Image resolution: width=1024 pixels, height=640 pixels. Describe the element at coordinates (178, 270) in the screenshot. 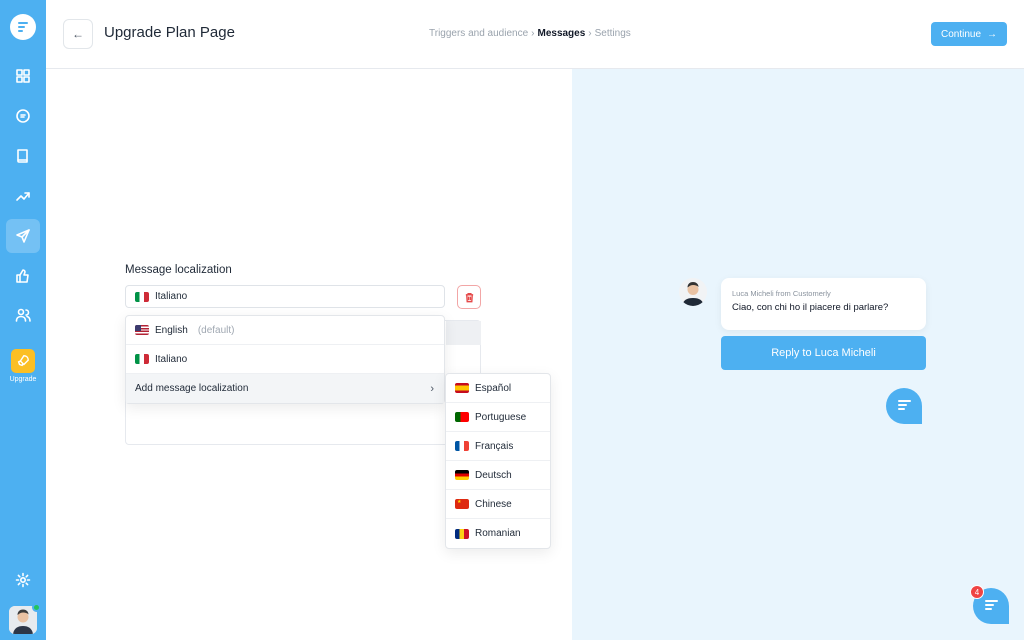

I see `localization-label: Message localization` at that location.